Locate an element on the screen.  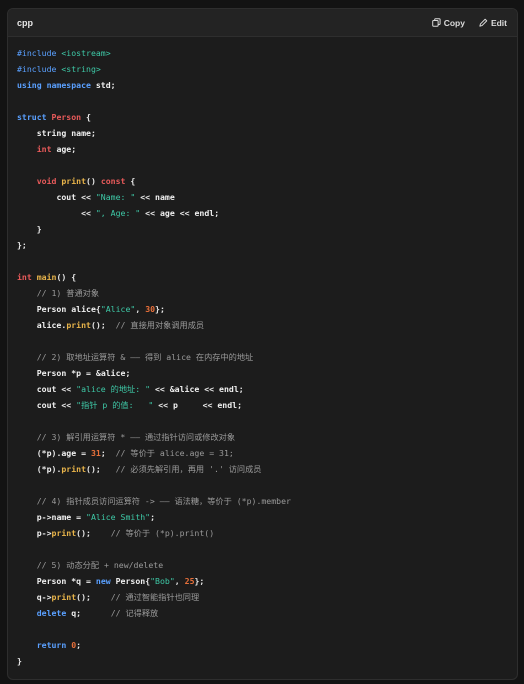
code-line: int main() { is located at coordinates (154, 277).